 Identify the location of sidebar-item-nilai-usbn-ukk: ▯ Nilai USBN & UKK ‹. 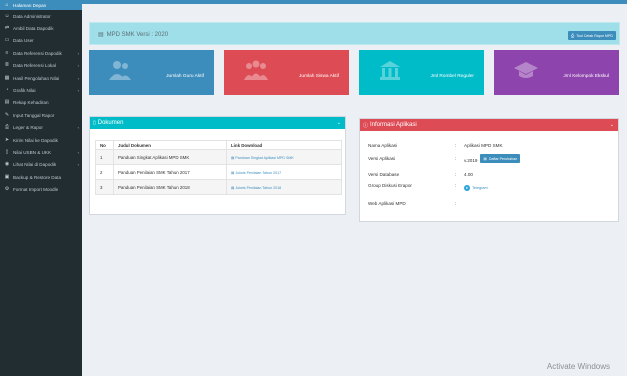
(41, 152).